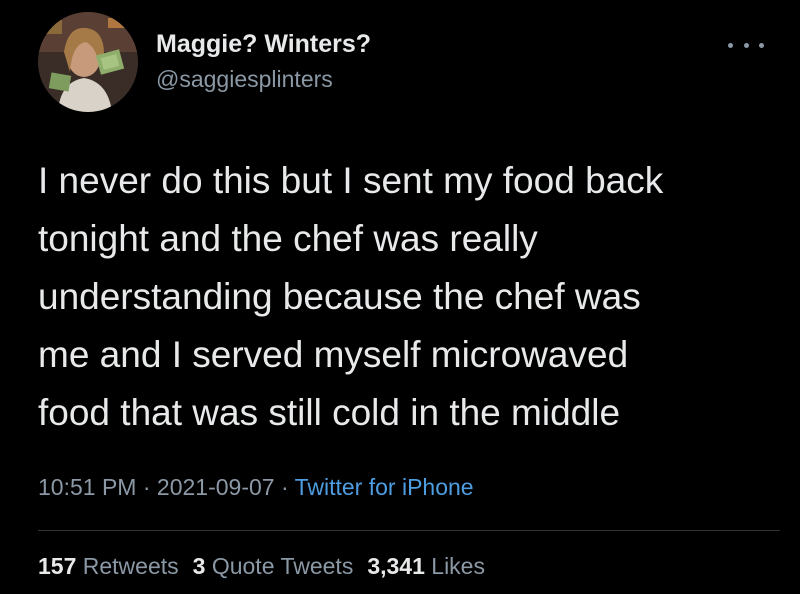 Image resolution: width=800 pixels, height=594 pixels. I want to click on quote-tweets-stat: 3 Quote Tweets, so click(273, 566).